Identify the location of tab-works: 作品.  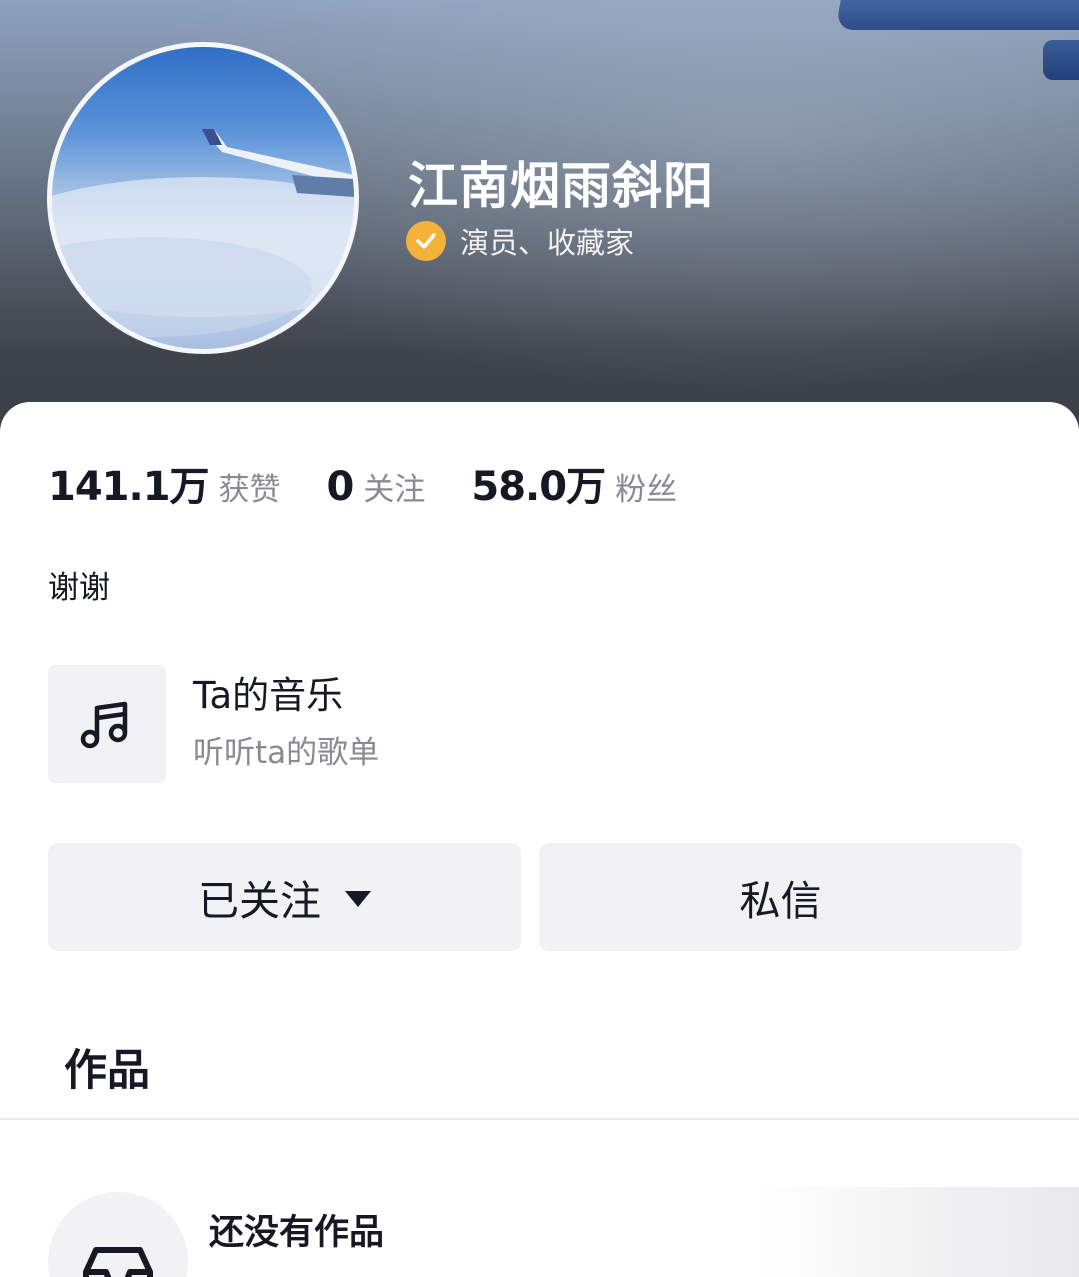
(107, 1067).